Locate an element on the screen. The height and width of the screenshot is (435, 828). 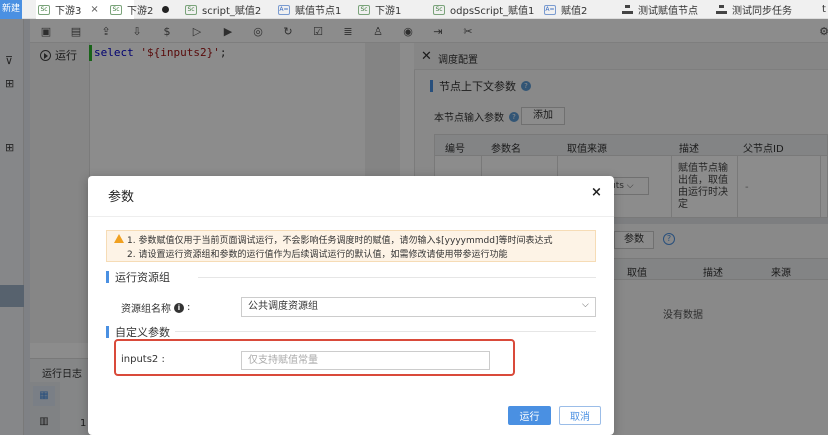
tab-test-assign-node: 测试赋值节点 is located at coordinates (660, 9).